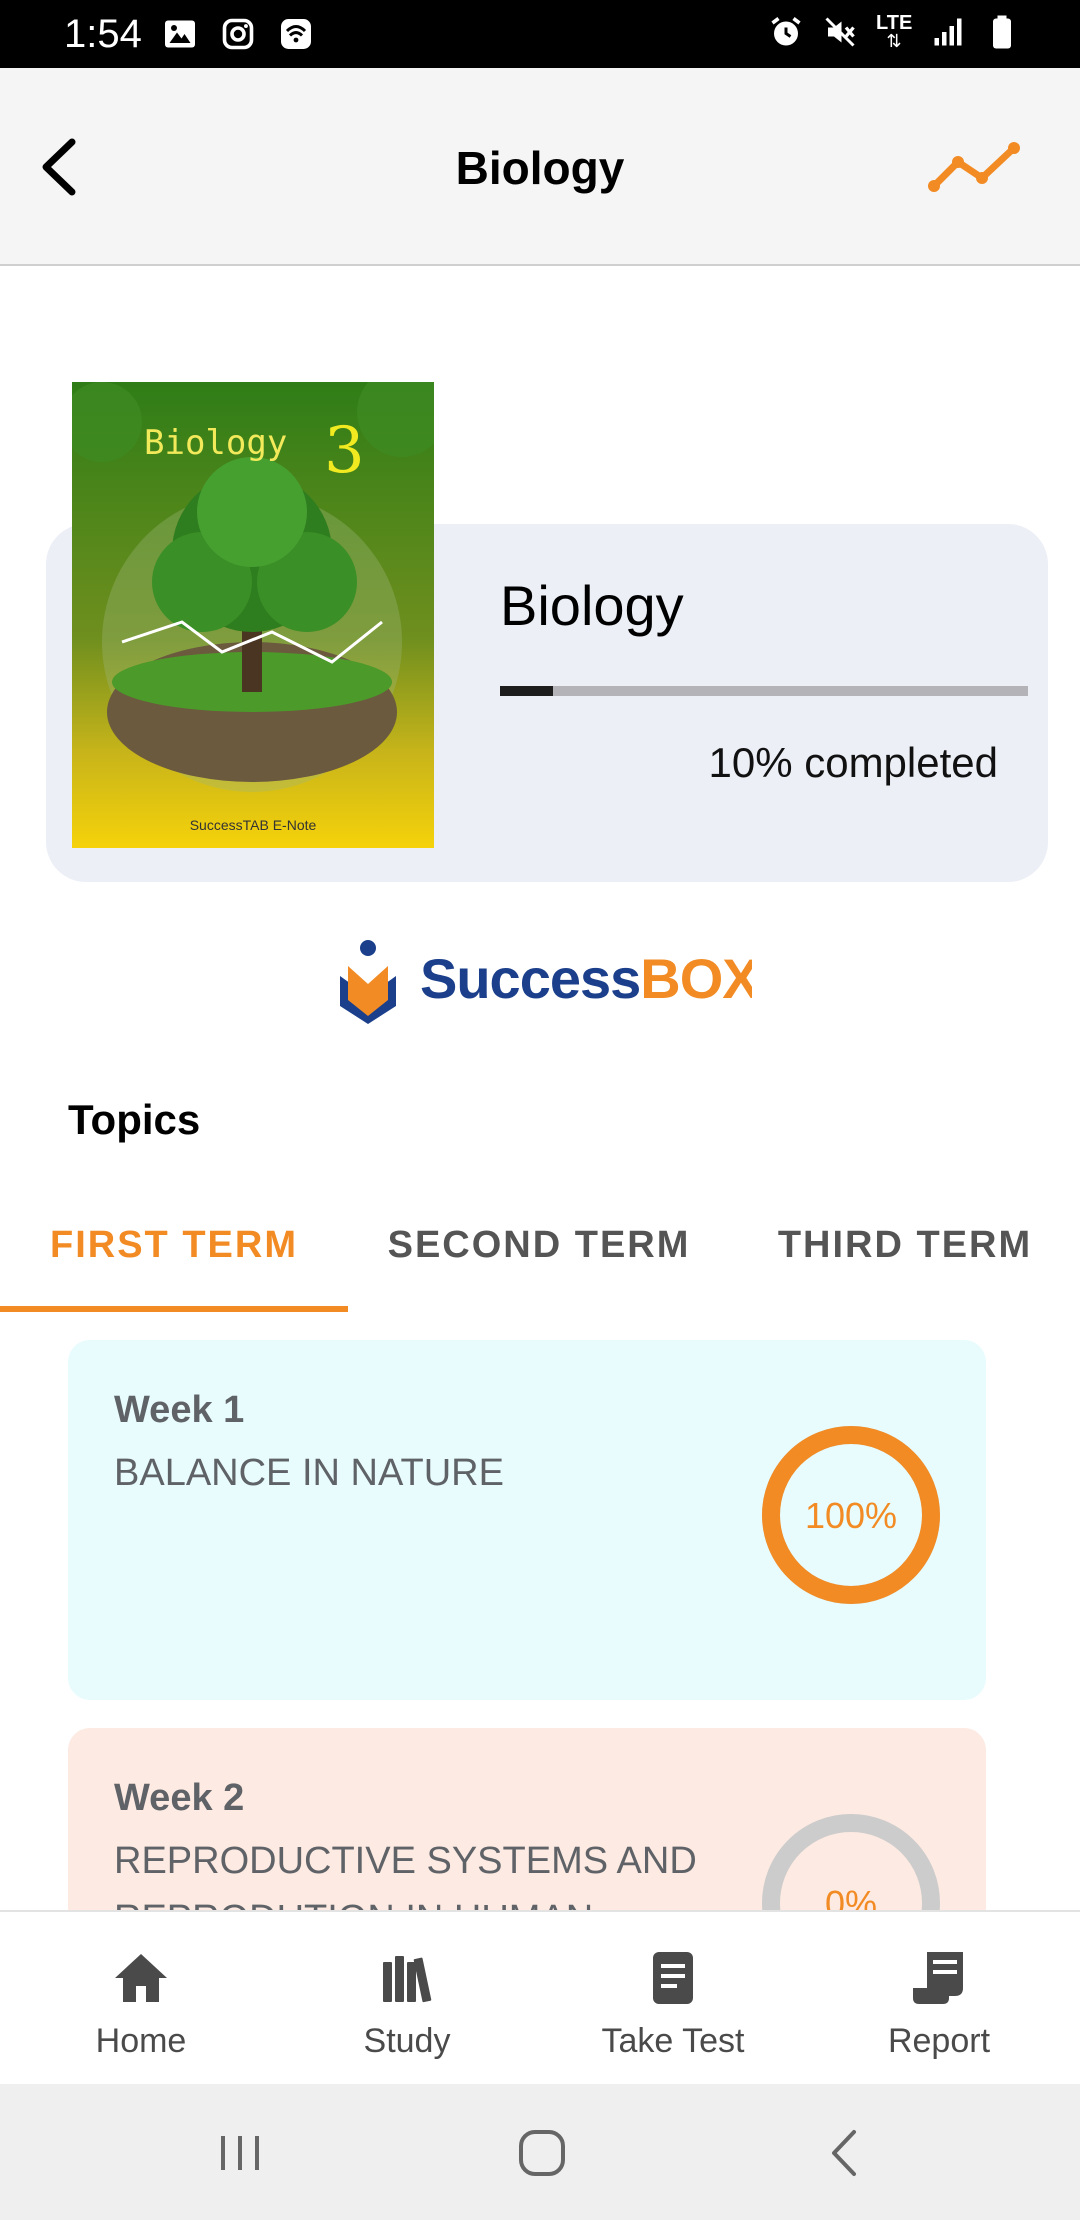  What do you see at coordinates (215, 443) in the screenshot?
I see `cover-title: Biology` at bounding box center [215, 443].